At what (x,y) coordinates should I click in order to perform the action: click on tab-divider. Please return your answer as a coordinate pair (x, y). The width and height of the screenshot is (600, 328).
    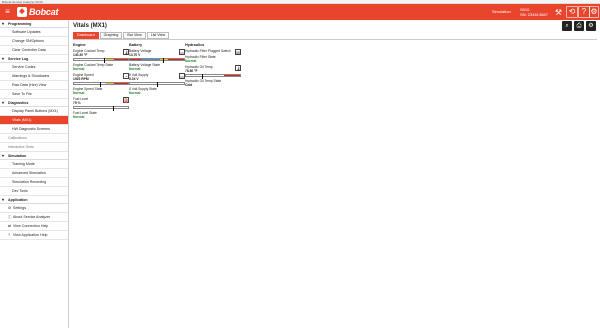
    Looking at the image, I should click on (335, 39).